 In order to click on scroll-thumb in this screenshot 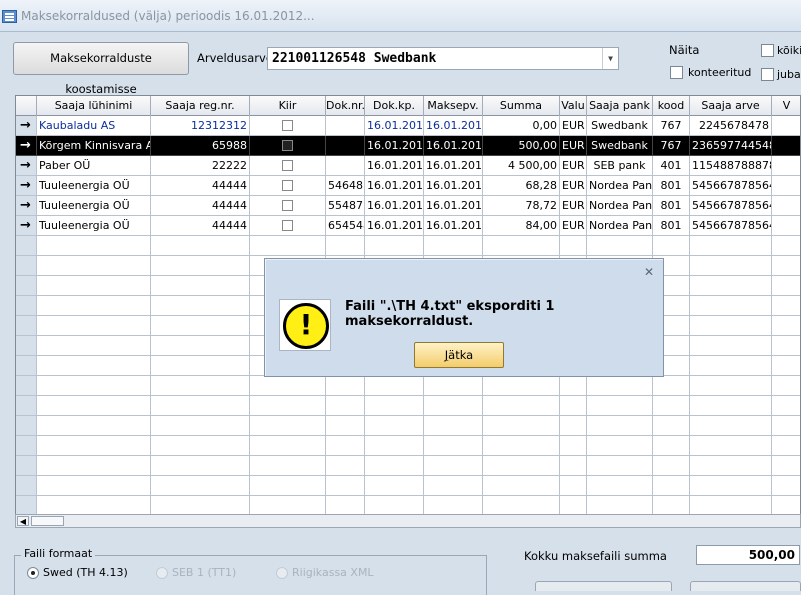, I will do `click(47, 521)`.